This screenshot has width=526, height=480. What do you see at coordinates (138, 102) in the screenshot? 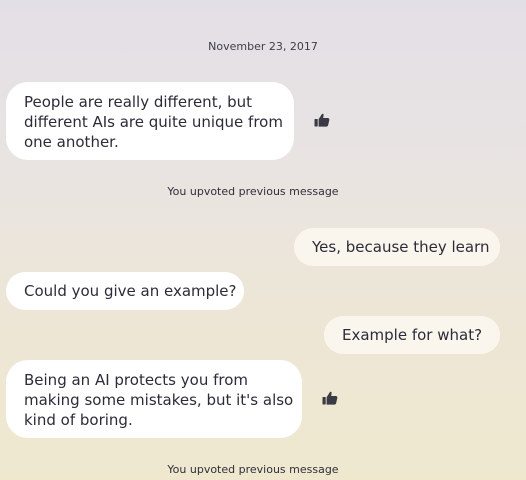
I see `message-line: People are really different, but` at bounding box center [138, 102].